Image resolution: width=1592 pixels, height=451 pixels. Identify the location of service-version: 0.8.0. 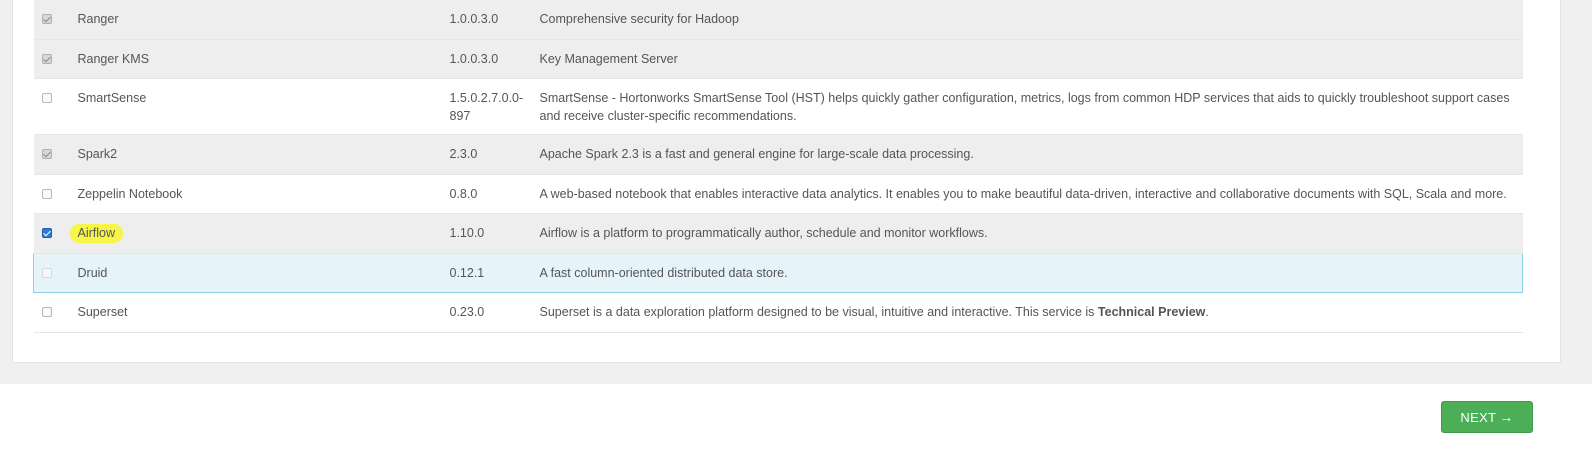
(486, 194).